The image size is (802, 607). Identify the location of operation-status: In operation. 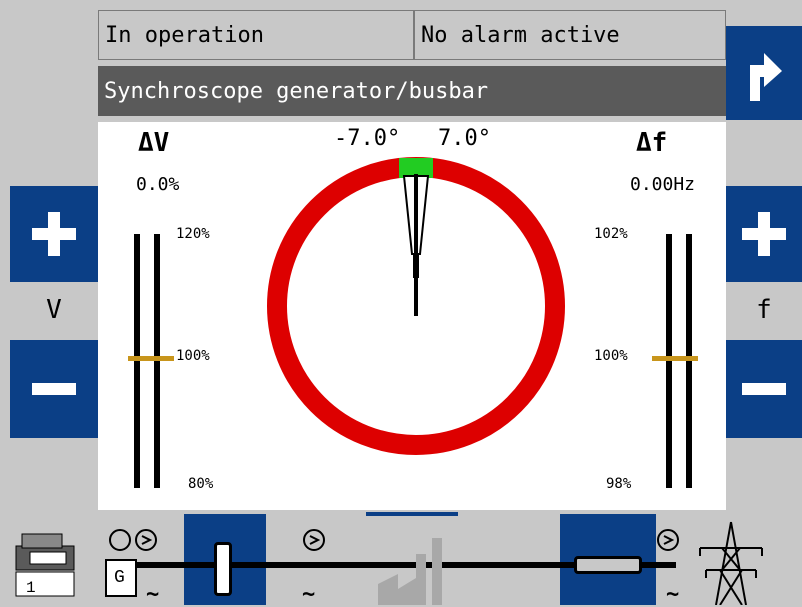
(256, 35).